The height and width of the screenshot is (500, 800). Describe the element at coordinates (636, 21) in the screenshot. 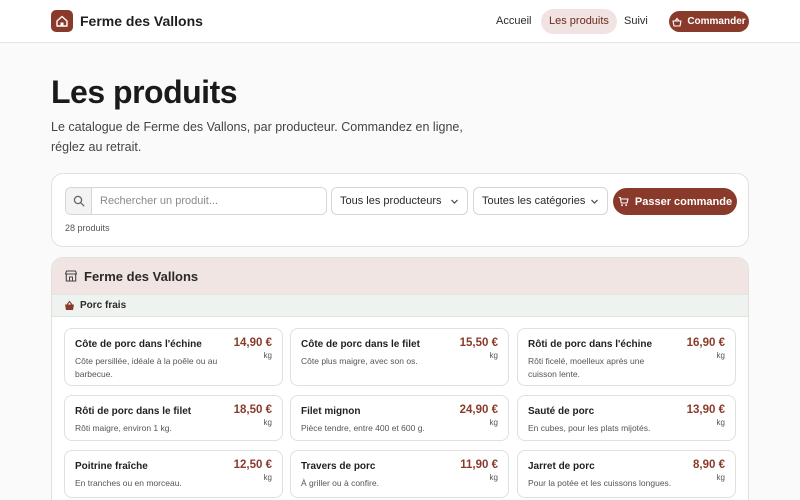

I see `nav-suivi: Suivi` at that location.